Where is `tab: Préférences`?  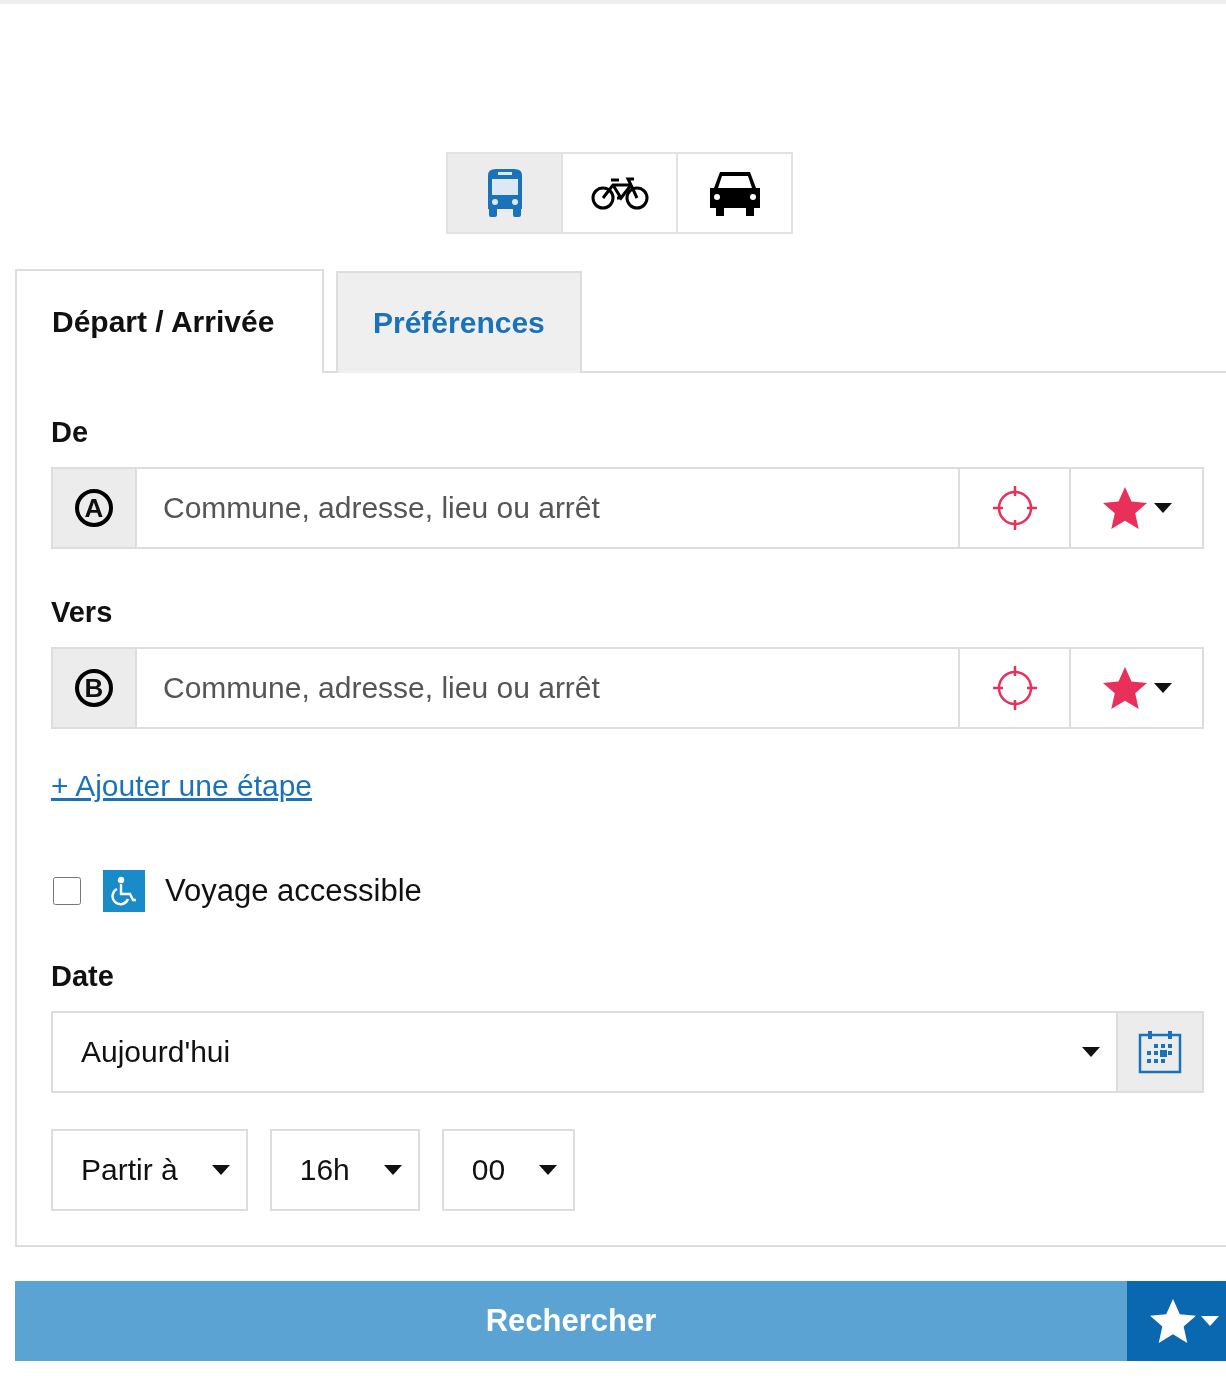 tab: Préférences is located at coordinates (459, 322).